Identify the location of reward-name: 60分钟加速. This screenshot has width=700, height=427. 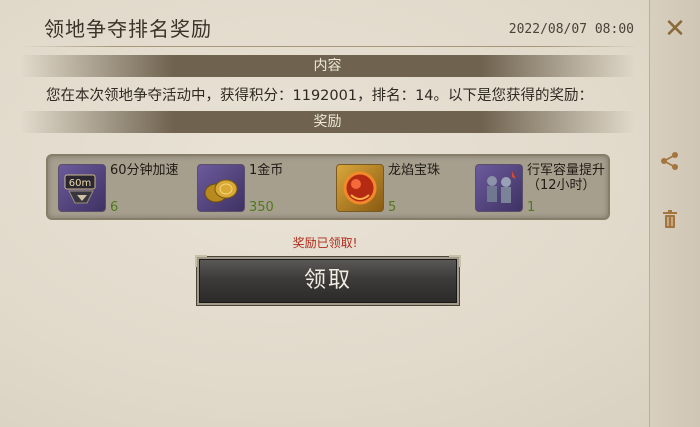
(144, 170).